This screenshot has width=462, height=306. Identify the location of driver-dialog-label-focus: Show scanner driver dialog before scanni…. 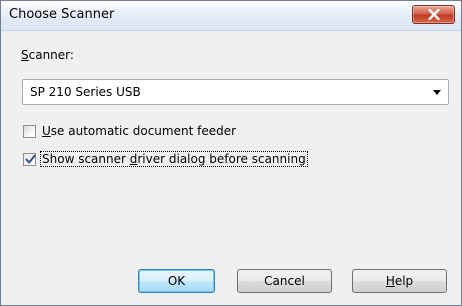
(174, 159).